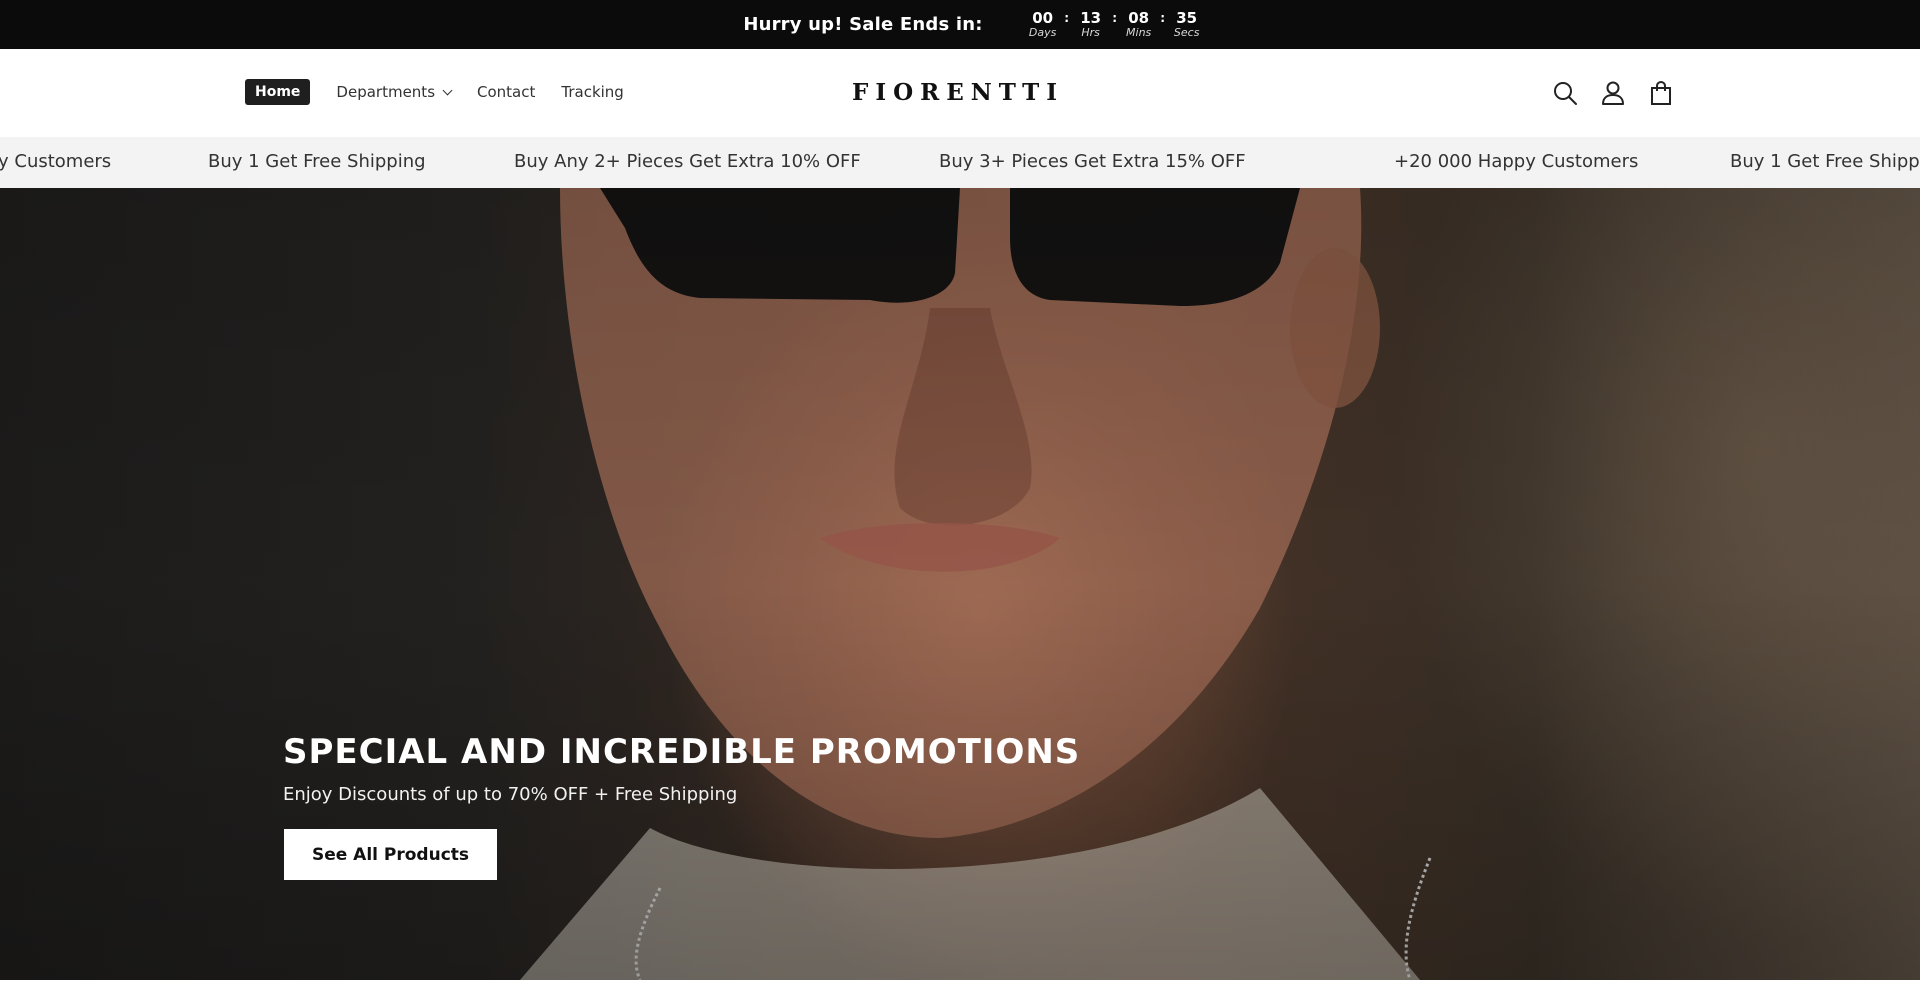  I want to click on sale-ends-text: Hurry up! Sale Ends in:, so click(863, 24).